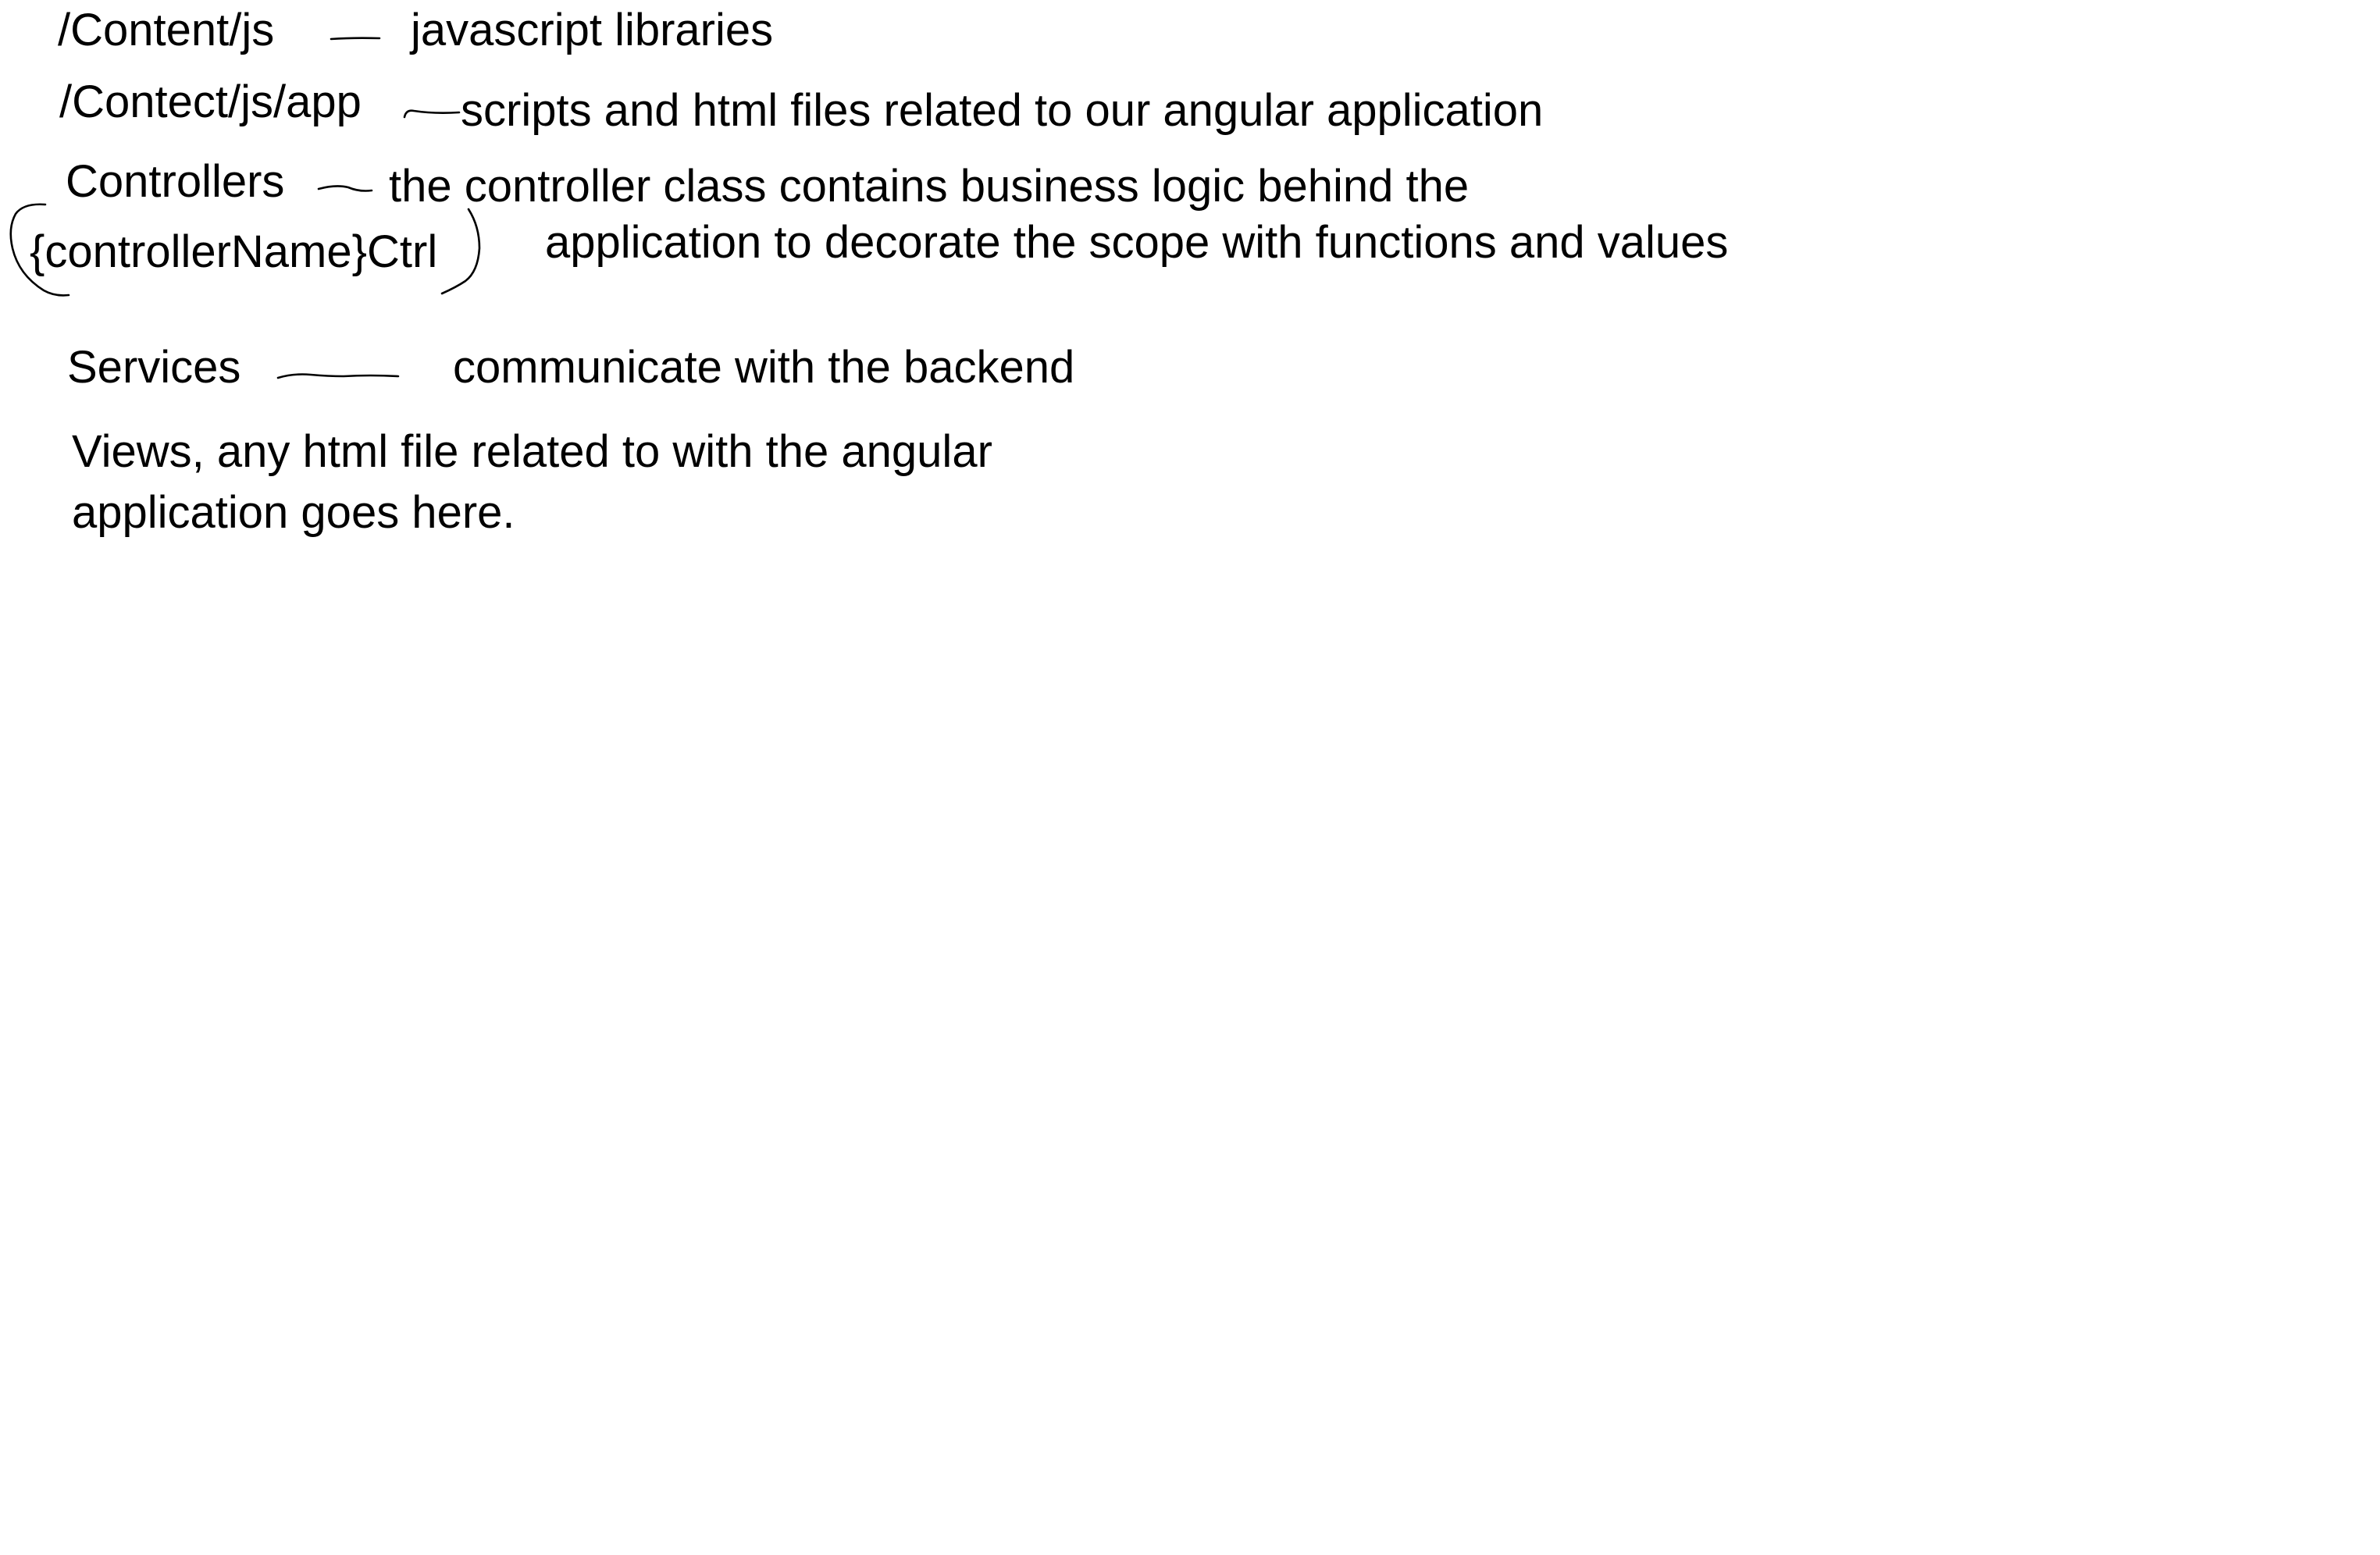 The image size is (2380, 1555). I want to click on content-js-app-term: /Contect/js/app, so click(210, 102).